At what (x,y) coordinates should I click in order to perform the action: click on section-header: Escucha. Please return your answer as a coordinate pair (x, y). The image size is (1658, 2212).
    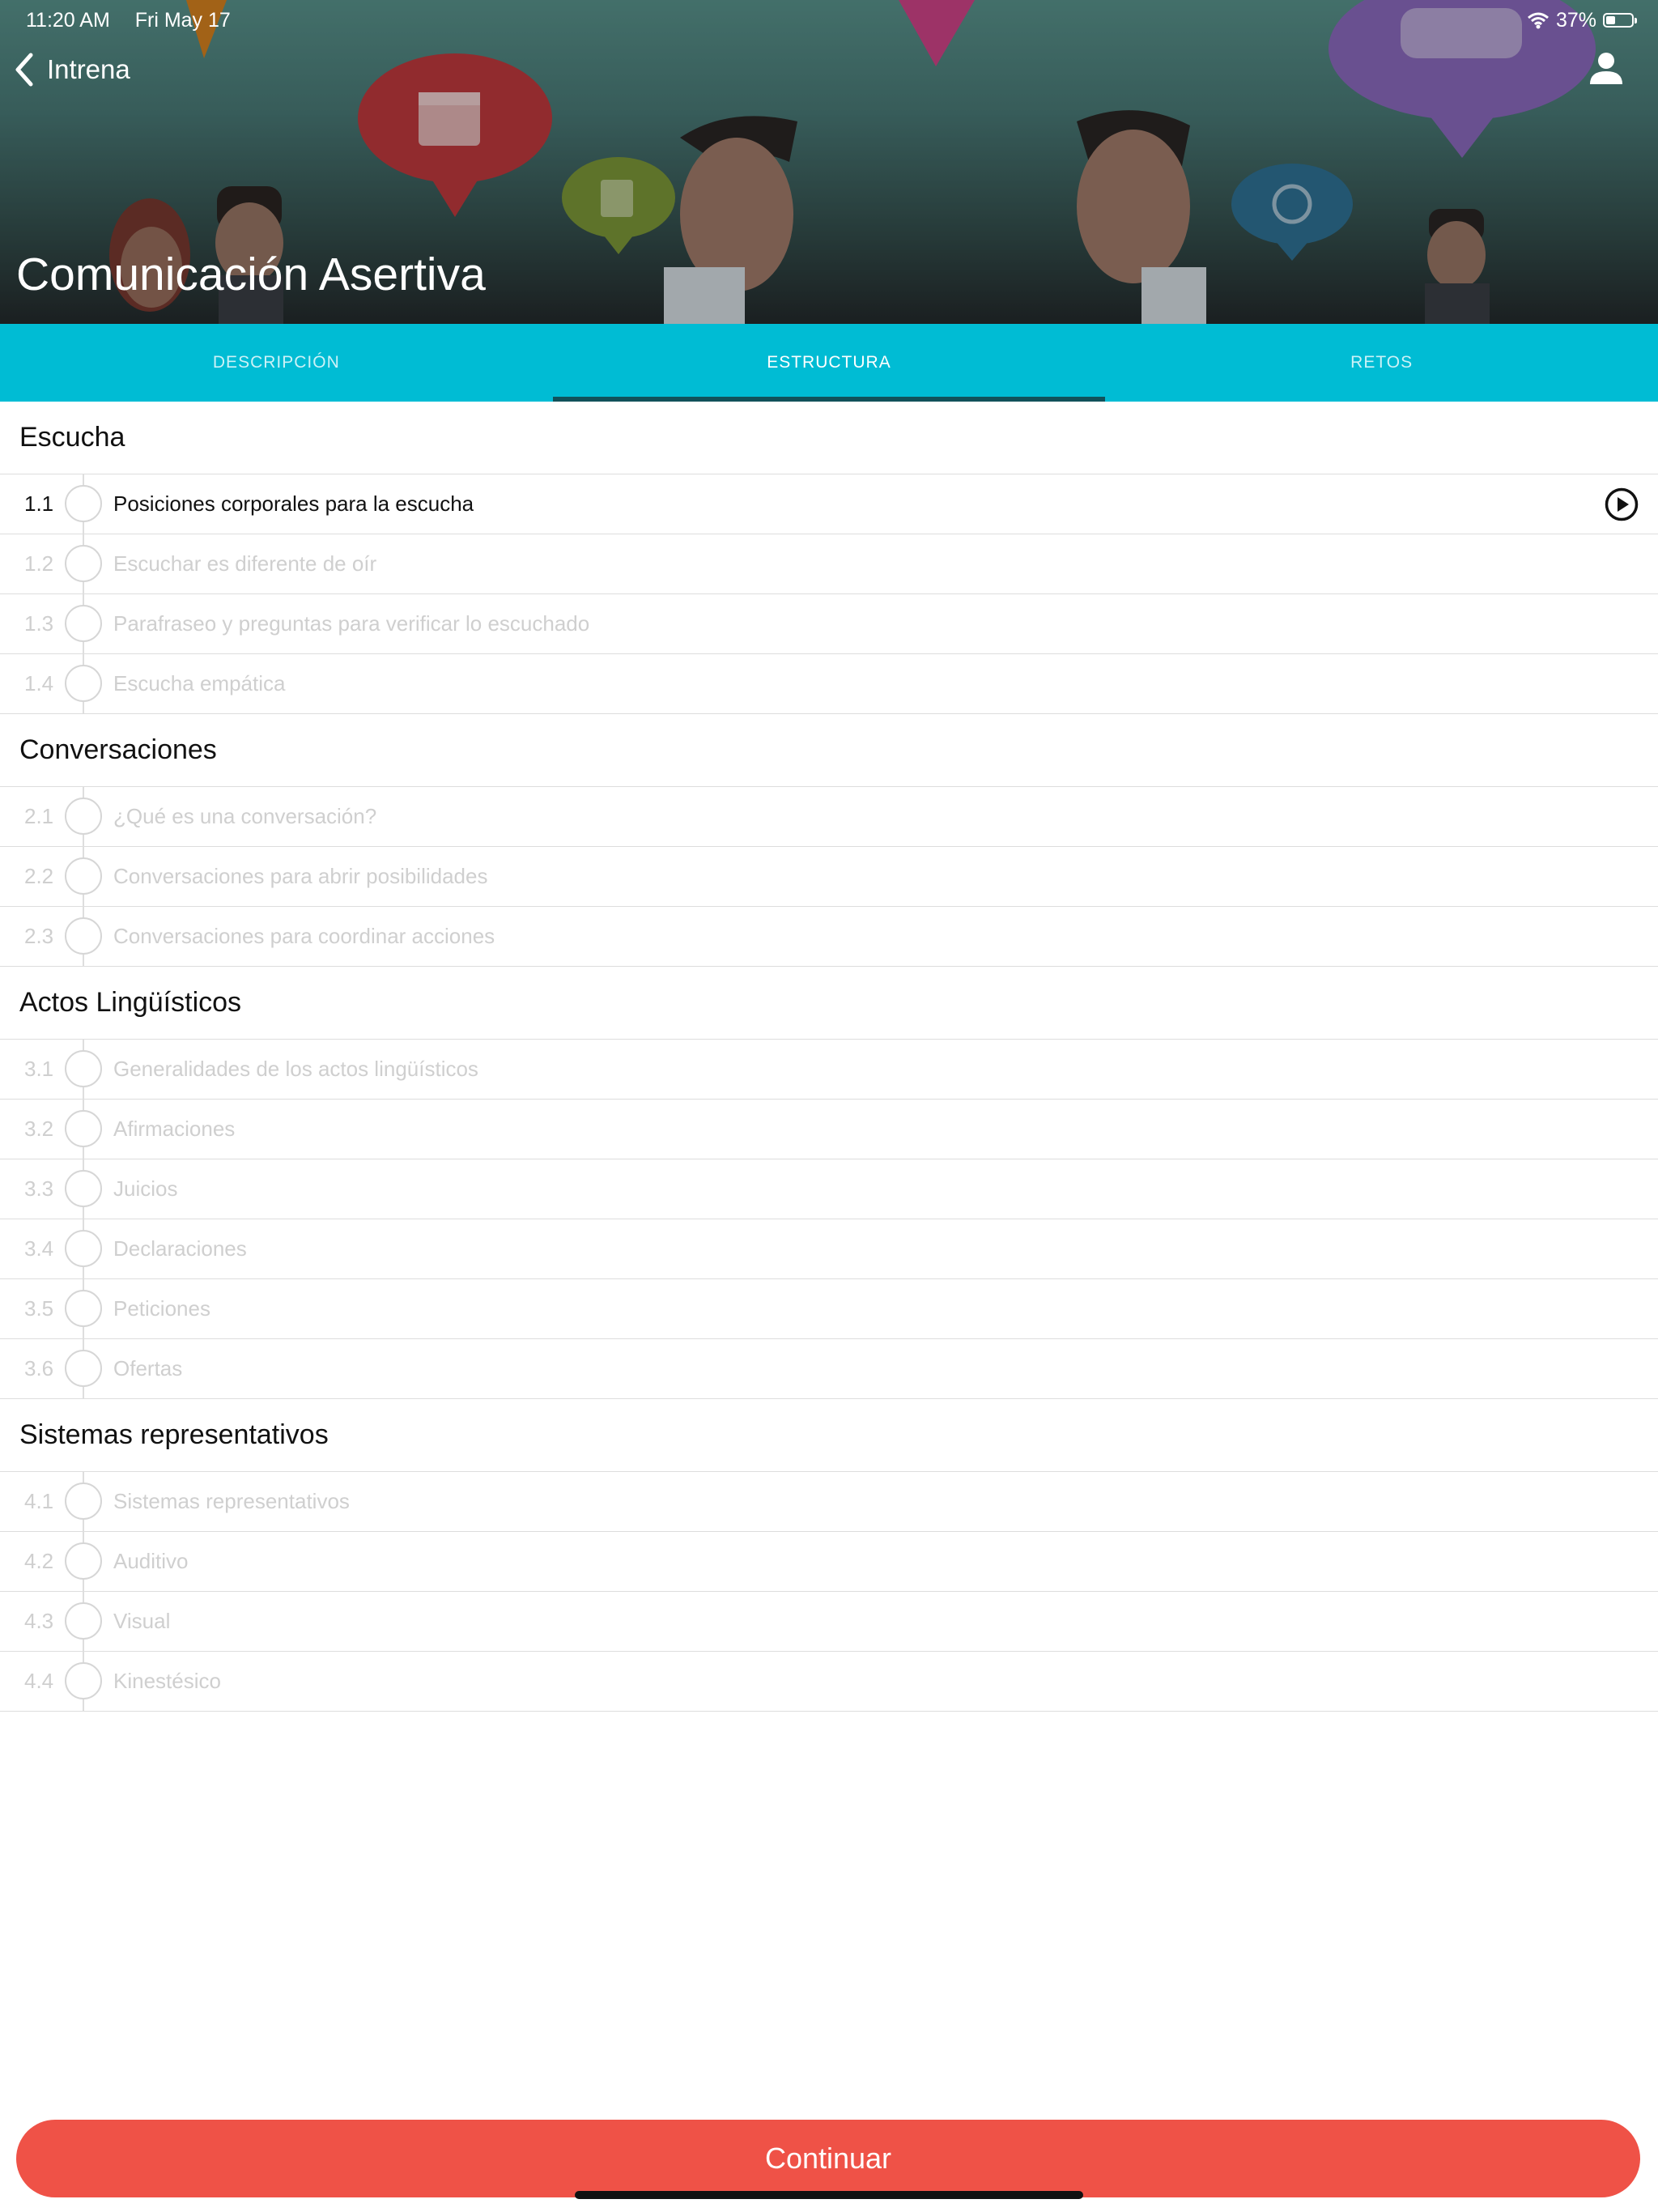
    Looking at the image, I should click on (829, 438).